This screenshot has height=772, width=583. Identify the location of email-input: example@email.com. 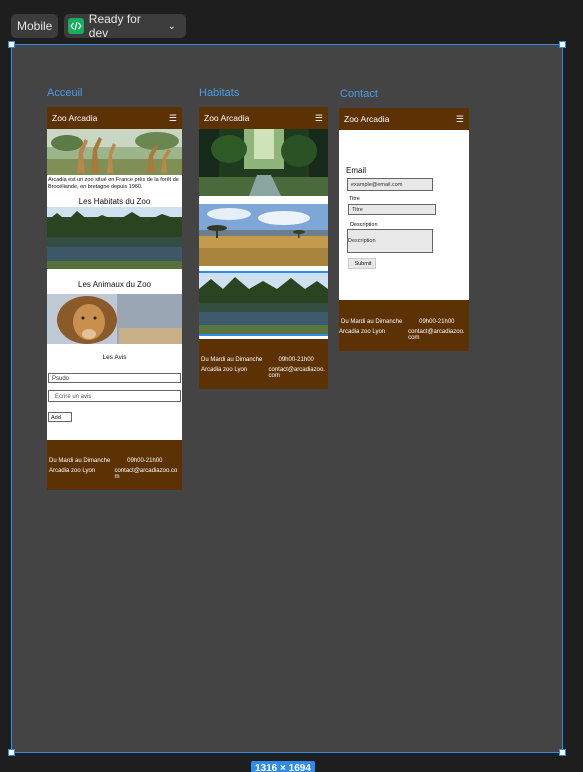
(390, 184).